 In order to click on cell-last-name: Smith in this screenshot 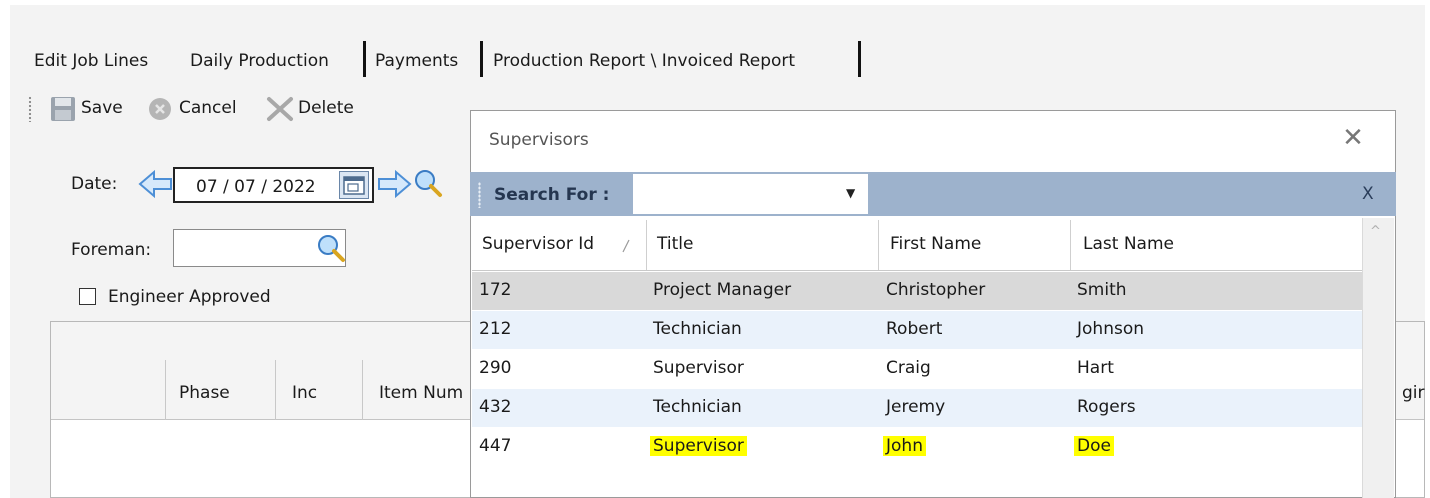, I will do `click(1102, 290)`.